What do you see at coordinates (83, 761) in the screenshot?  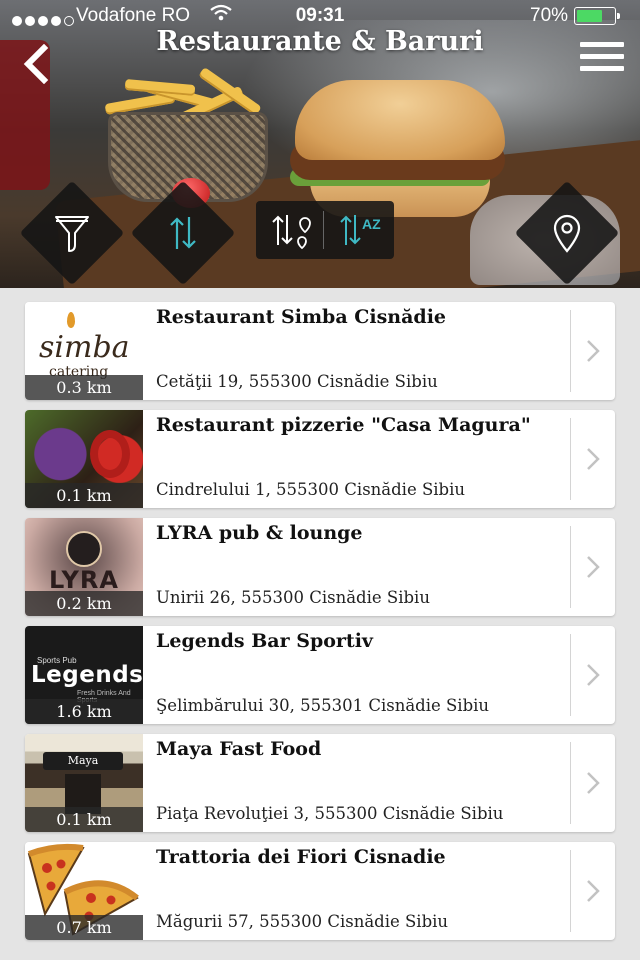 I see `thumbnail-logo-text: Maya` at bounding box center [83, 761].